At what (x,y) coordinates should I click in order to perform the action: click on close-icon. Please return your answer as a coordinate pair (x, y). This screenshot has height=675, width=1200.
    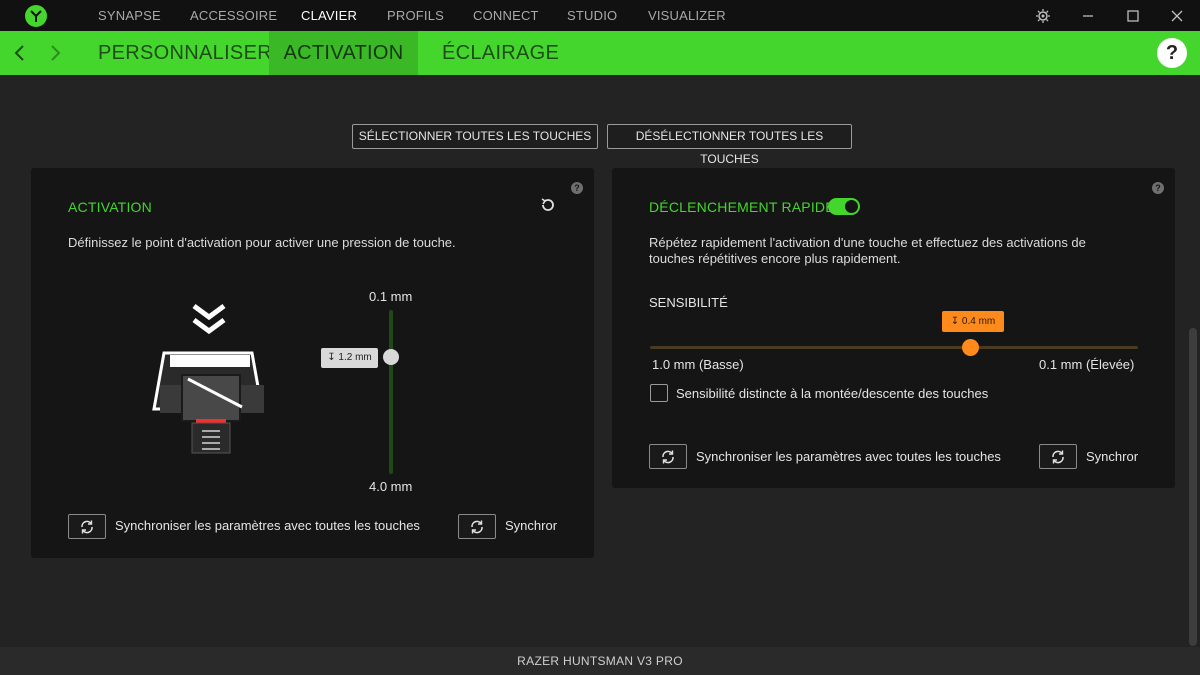
    Looking at the image, I should click on (1177, 16).